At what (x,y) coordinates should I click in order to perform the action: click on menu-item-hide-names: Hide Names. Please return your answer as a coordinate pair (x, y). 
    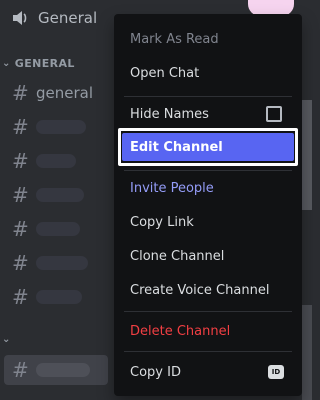
    Looking at the image, I should click on (208, 114).